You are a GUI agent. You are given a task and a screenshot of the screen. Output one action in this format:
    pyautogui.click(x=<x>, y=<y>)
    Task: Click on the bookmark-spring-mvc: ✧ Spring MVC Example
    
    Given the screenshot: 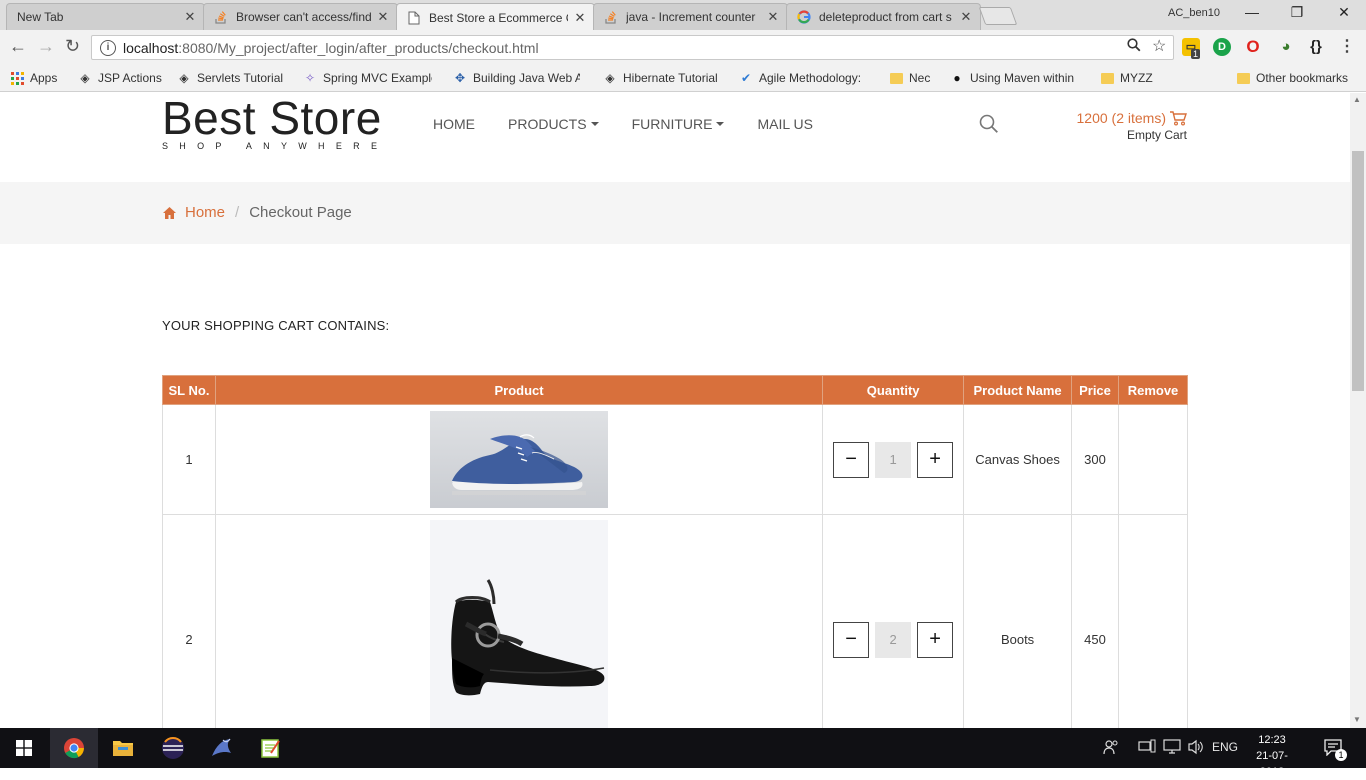 What is the action you would take?
    pyautogui.click(x=367, y=78)
    